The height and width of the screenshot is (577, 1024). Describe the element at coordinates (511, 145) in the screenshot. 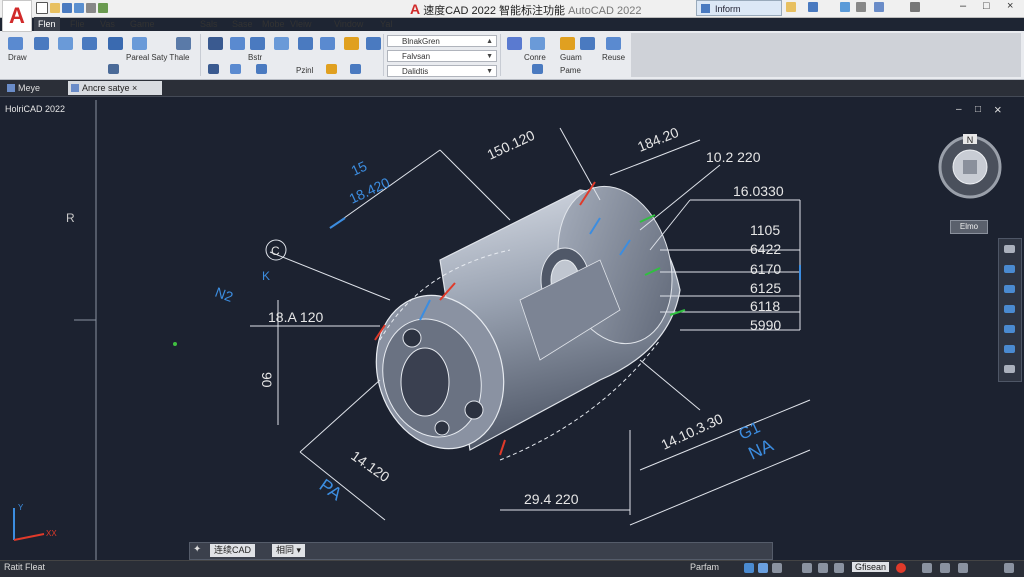

I see `dim-text: 150.120` at that location.